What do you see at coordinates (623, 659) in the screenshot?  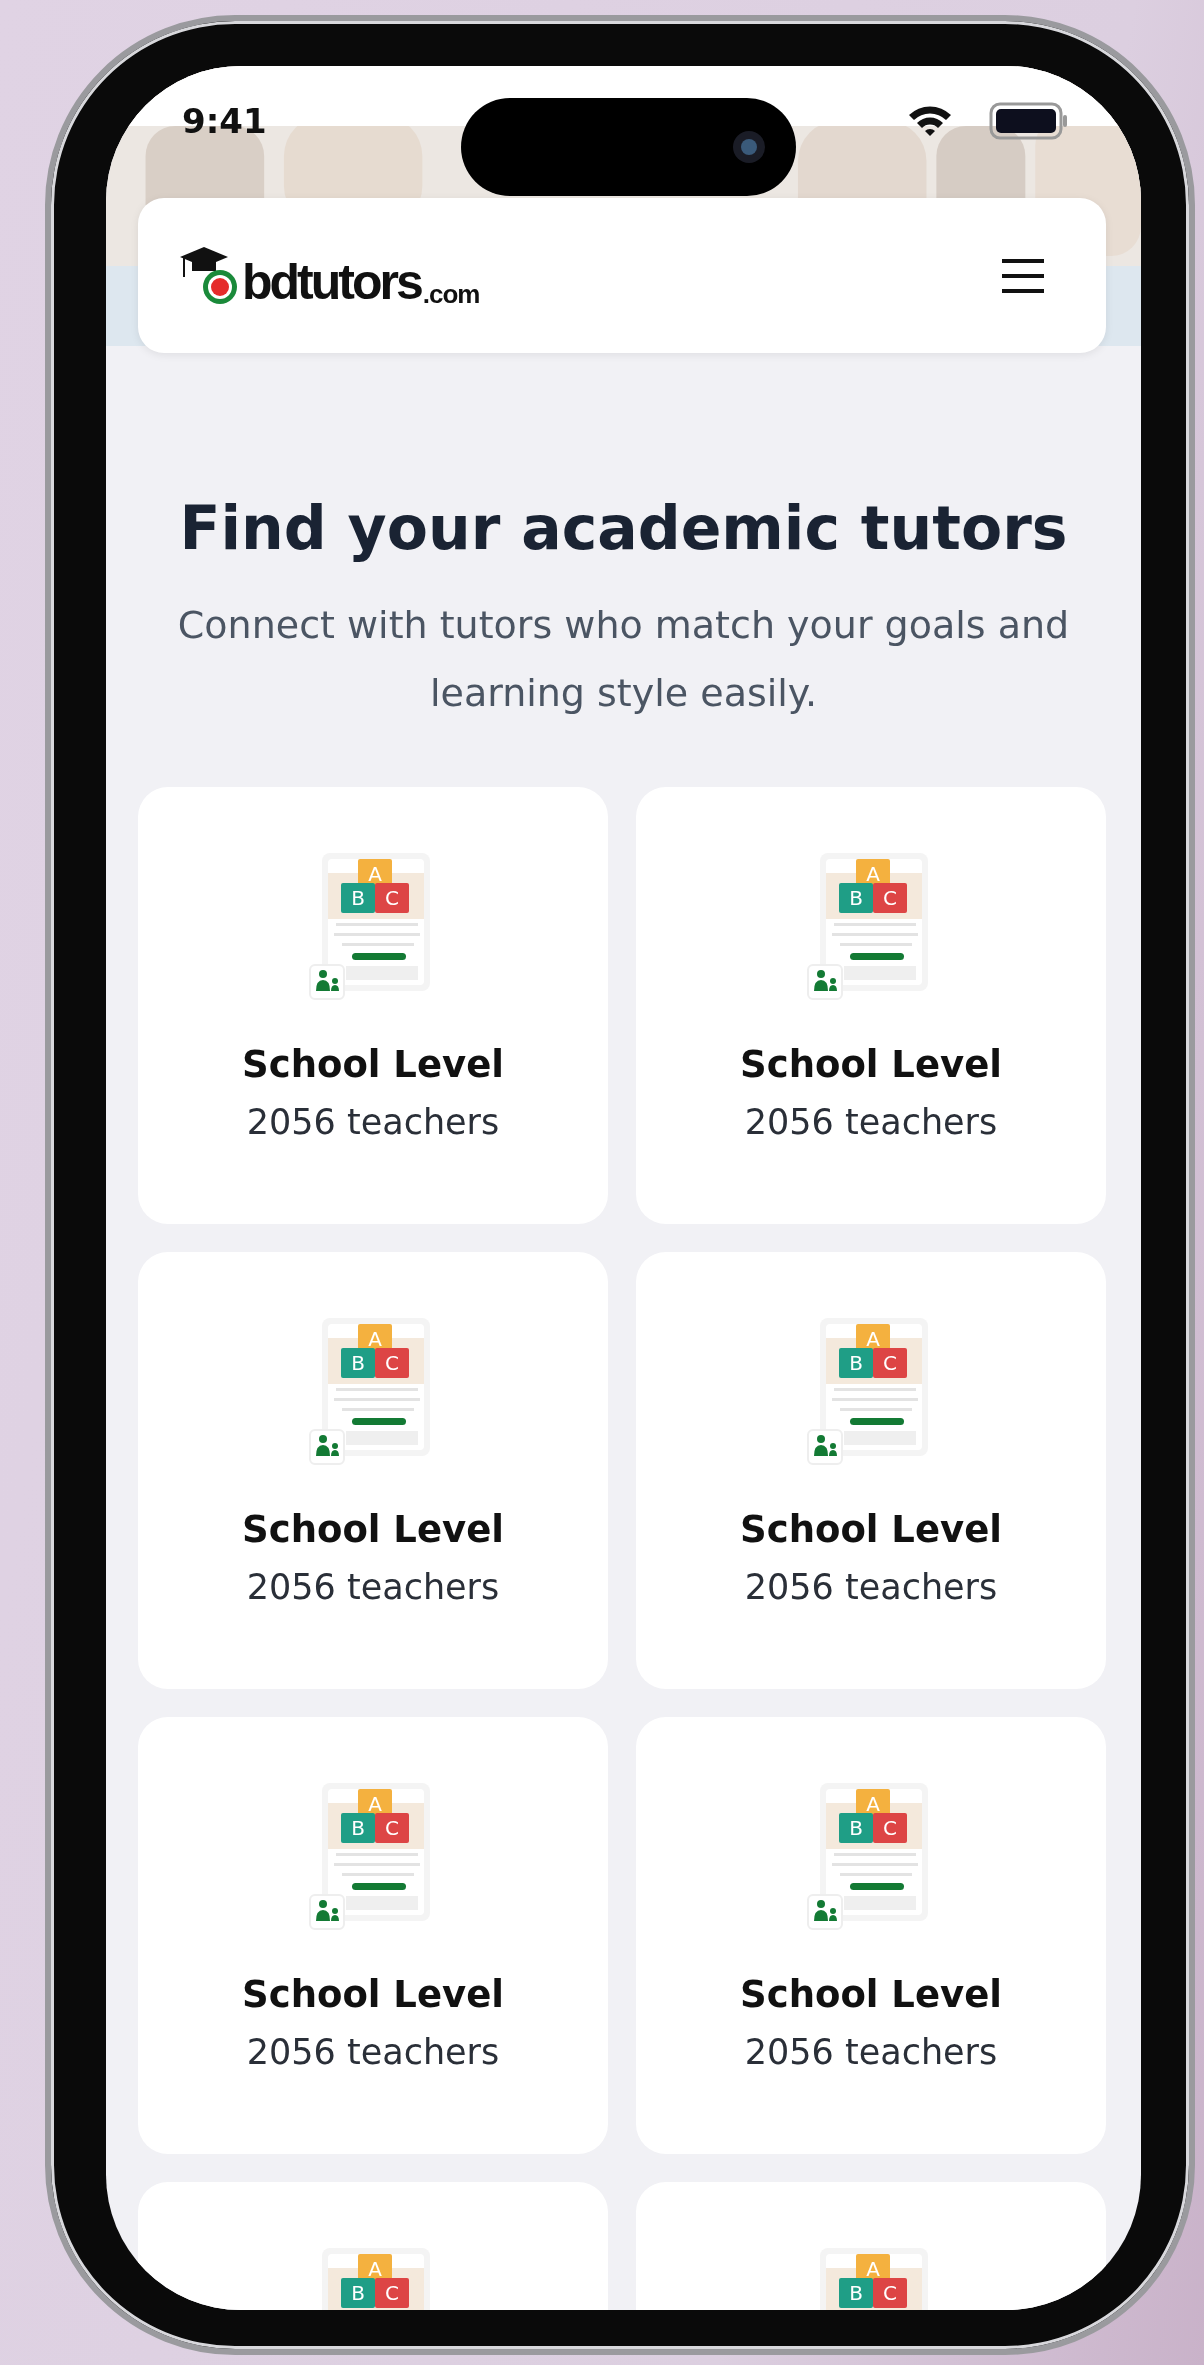 I see `page-subtitle: Connect with tutors who match your goals and learning style easily.` at bounding box center [623, 659].